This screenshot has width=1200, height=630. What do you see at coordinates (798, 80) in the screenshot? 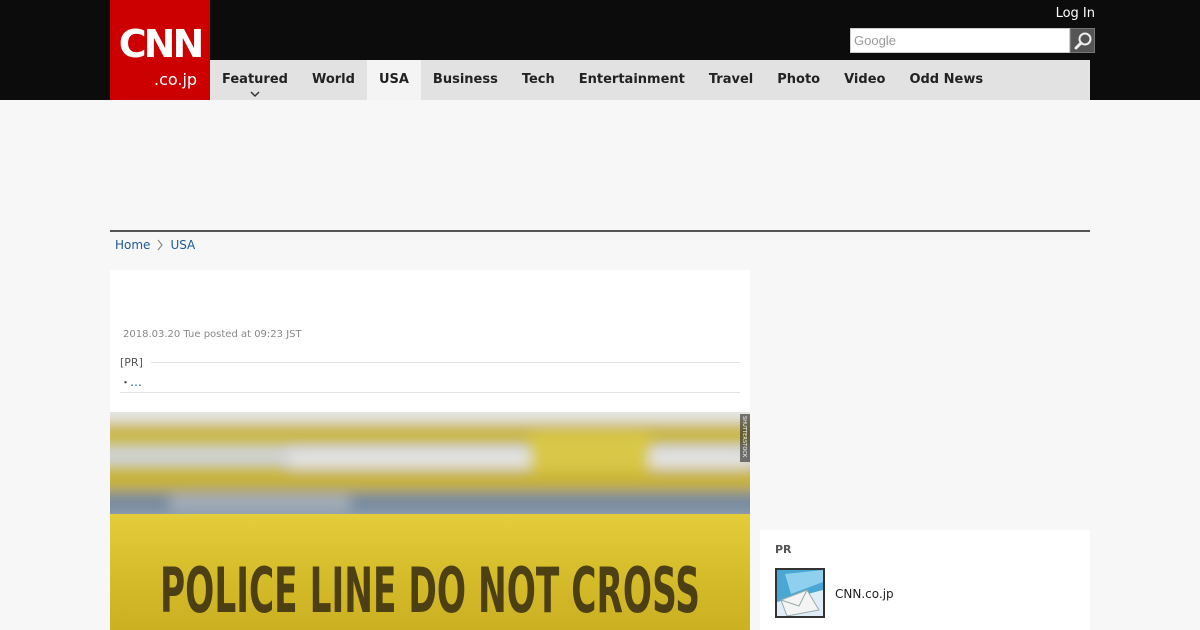
I see `nav-photo: Photo` at bounding box center [798, 80].